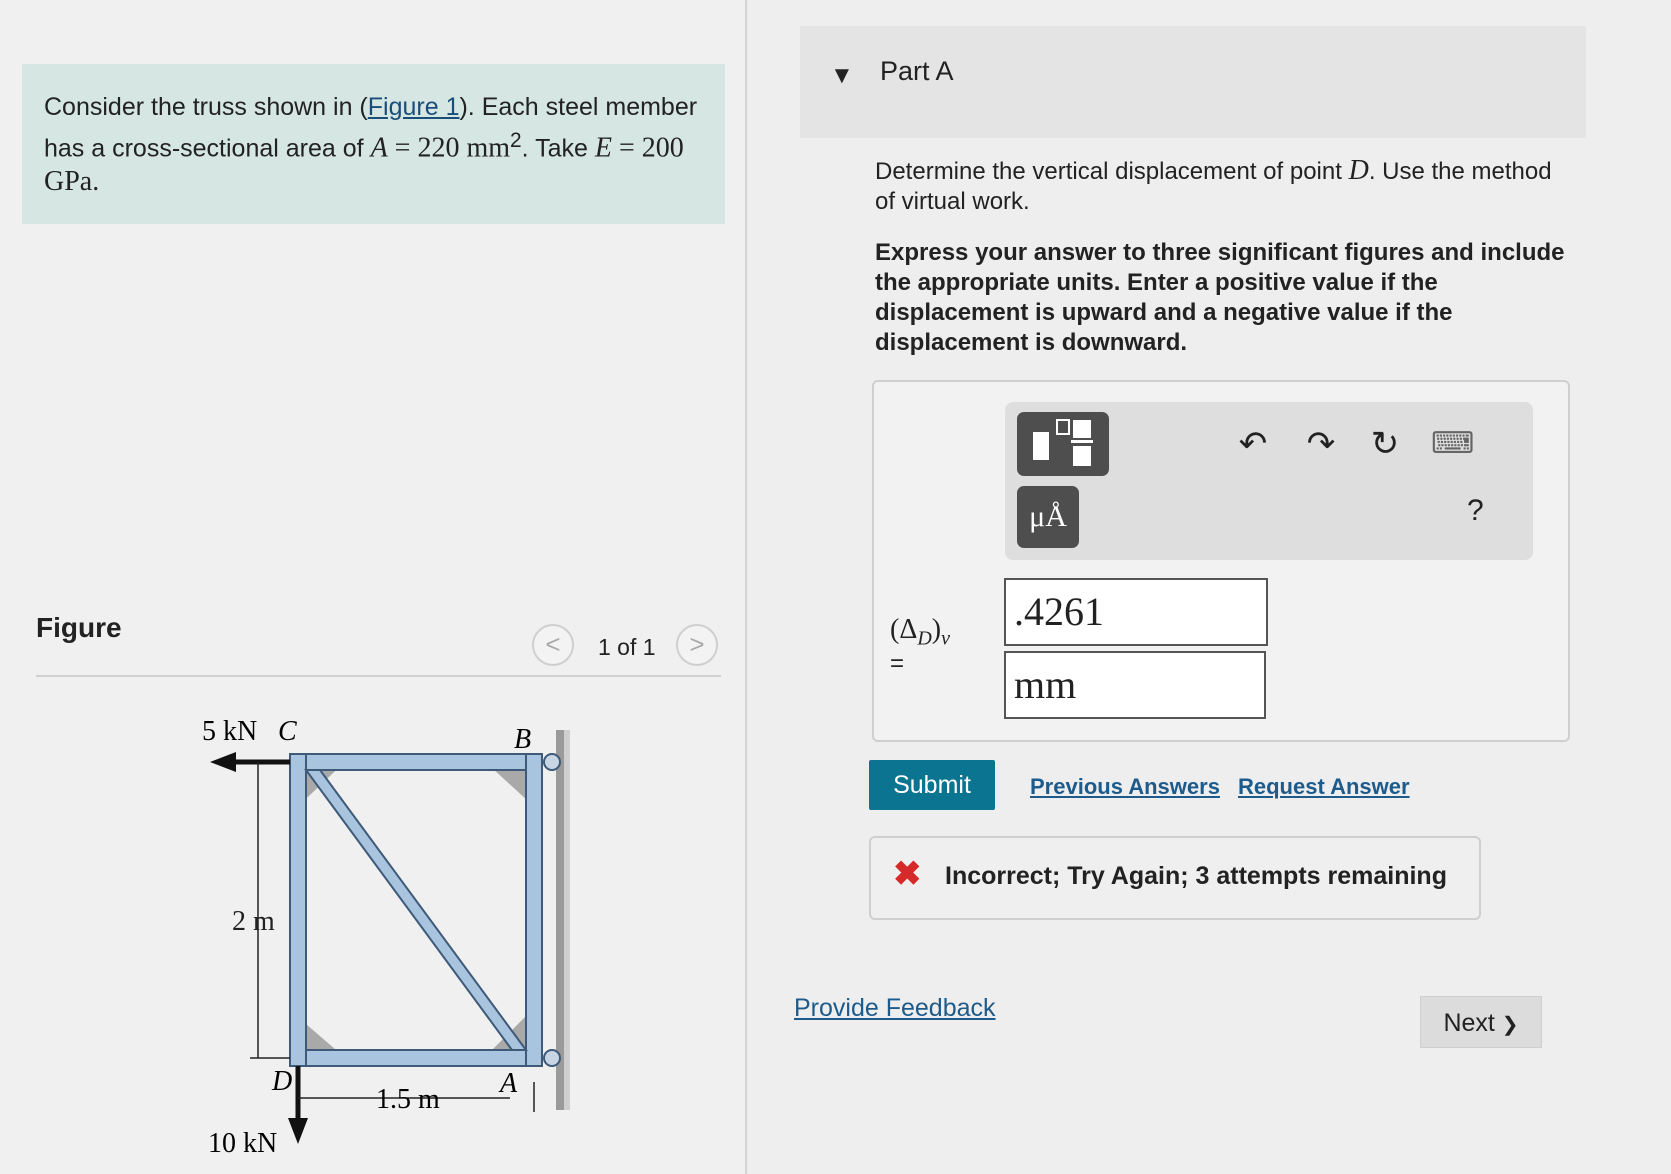  I want to click on next-button-label: Next, so click(1469, 1023).